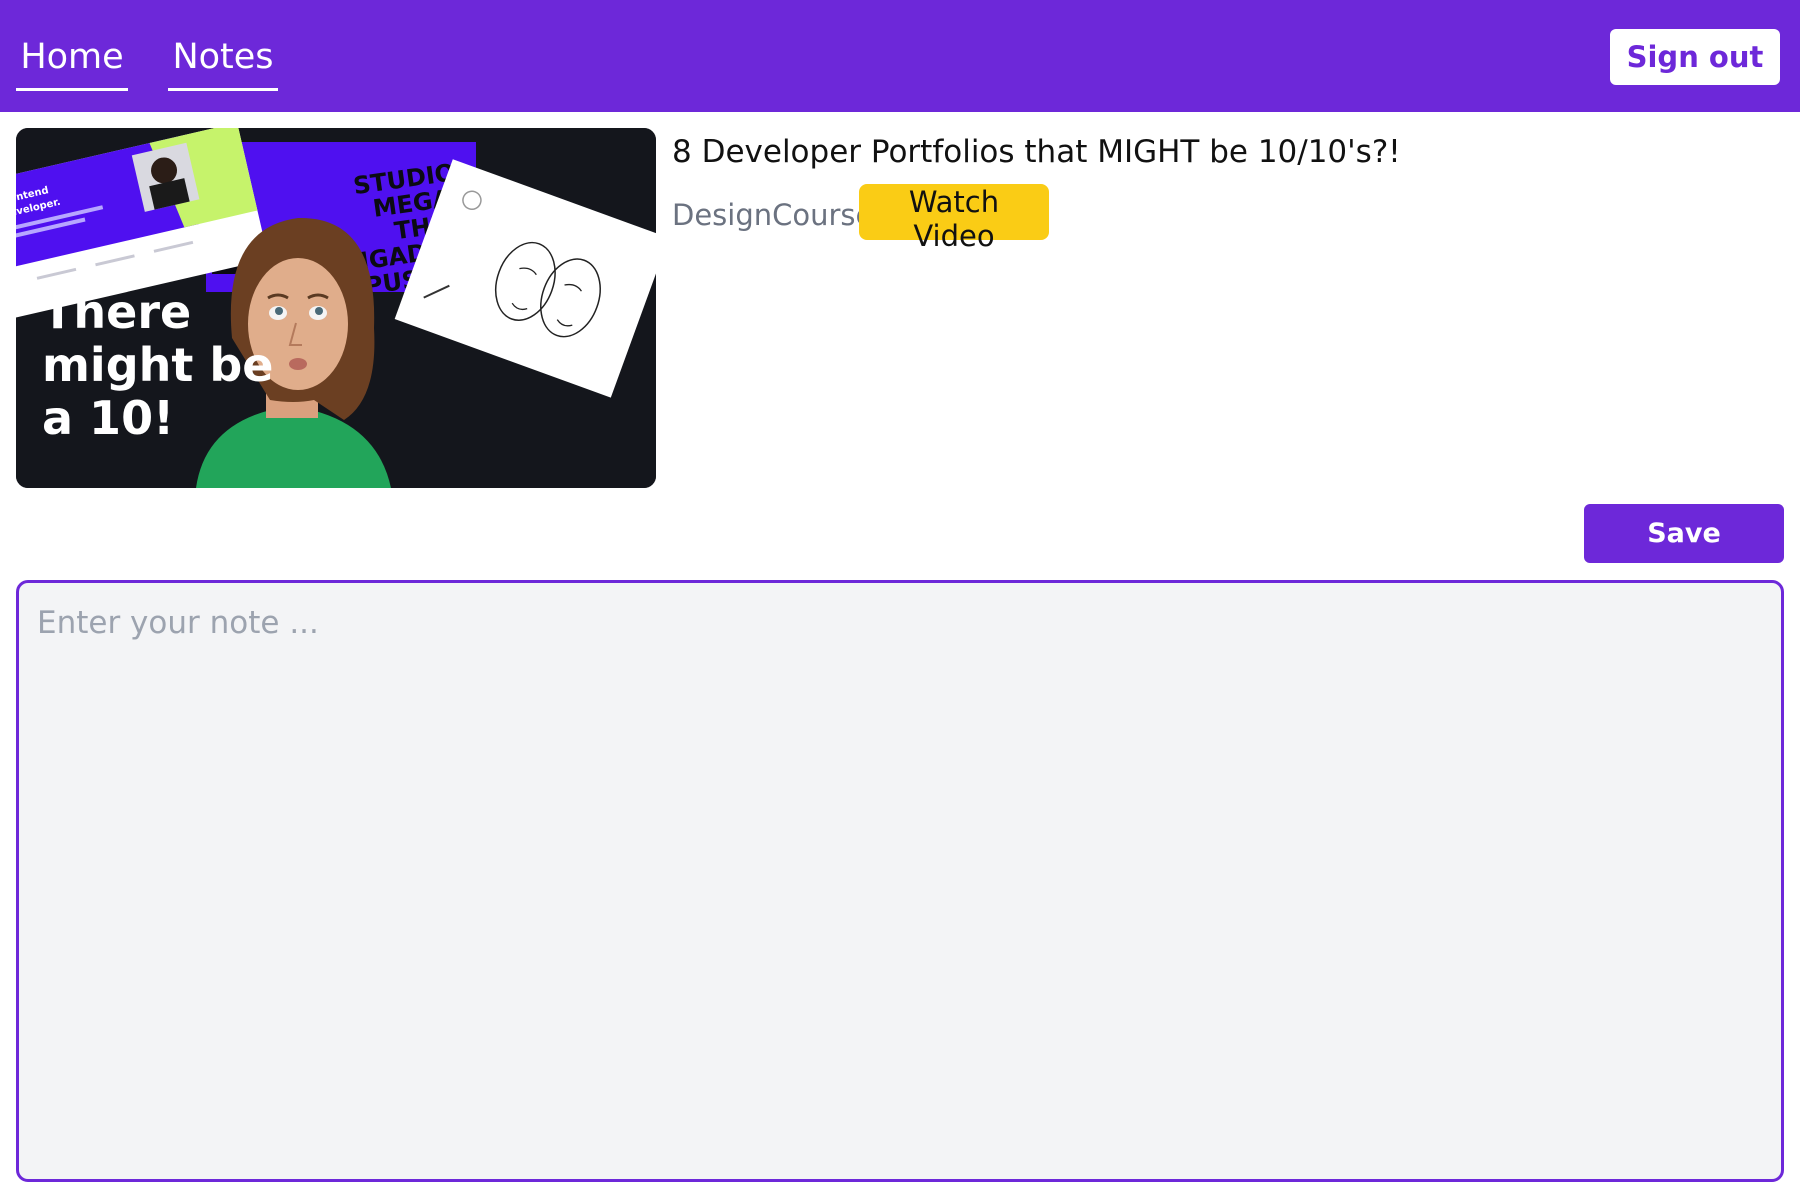  I want to click on nav-home-link: Home, so click(72, 61).